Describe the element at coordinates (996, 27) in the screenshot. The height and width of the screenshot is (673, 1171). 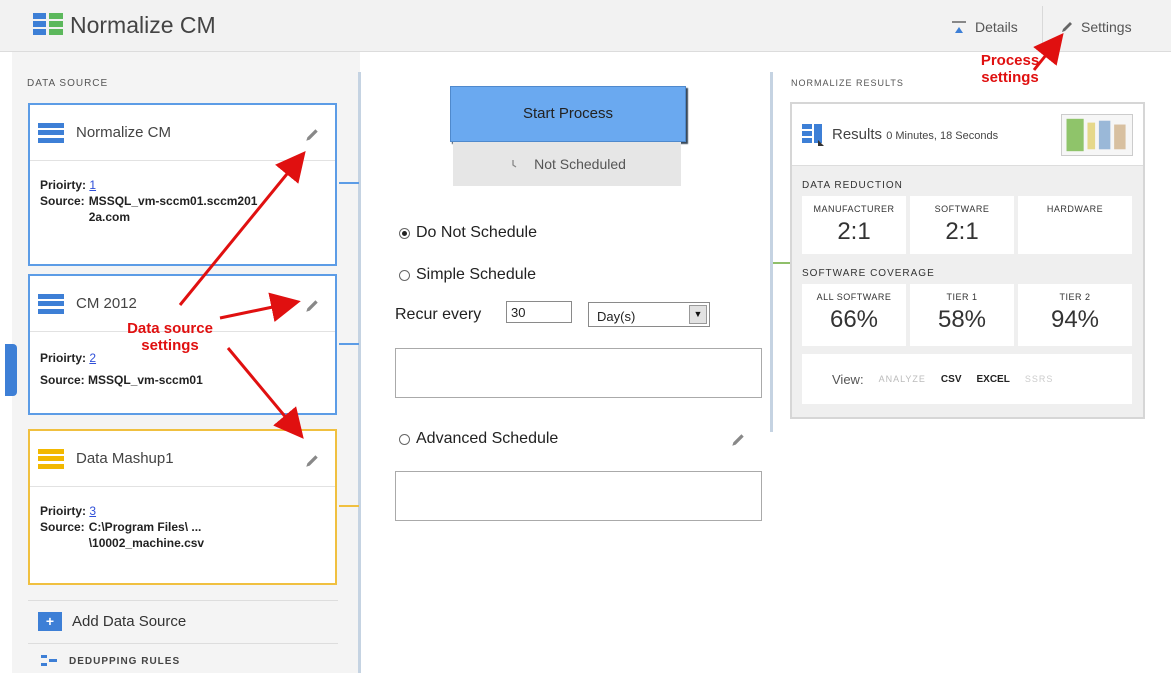
I see `details-label: Details` at that location.